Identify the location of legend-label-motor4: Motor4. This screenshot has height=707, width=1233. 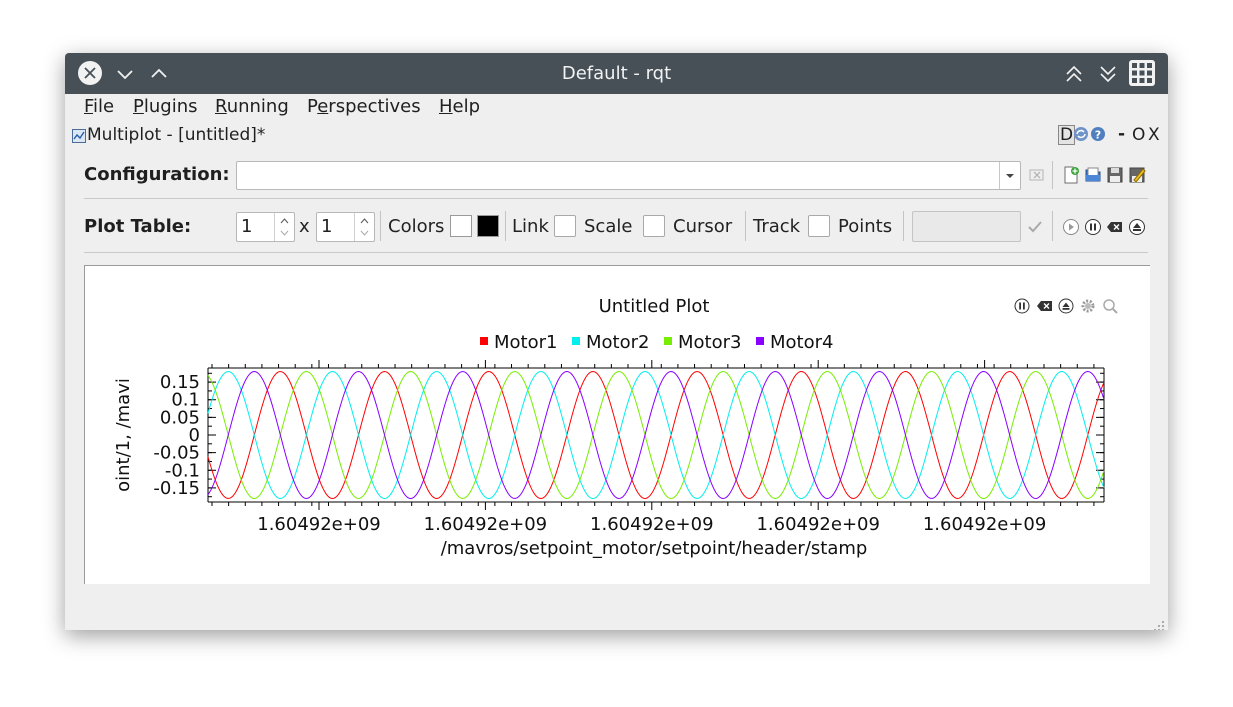
(801, 342).